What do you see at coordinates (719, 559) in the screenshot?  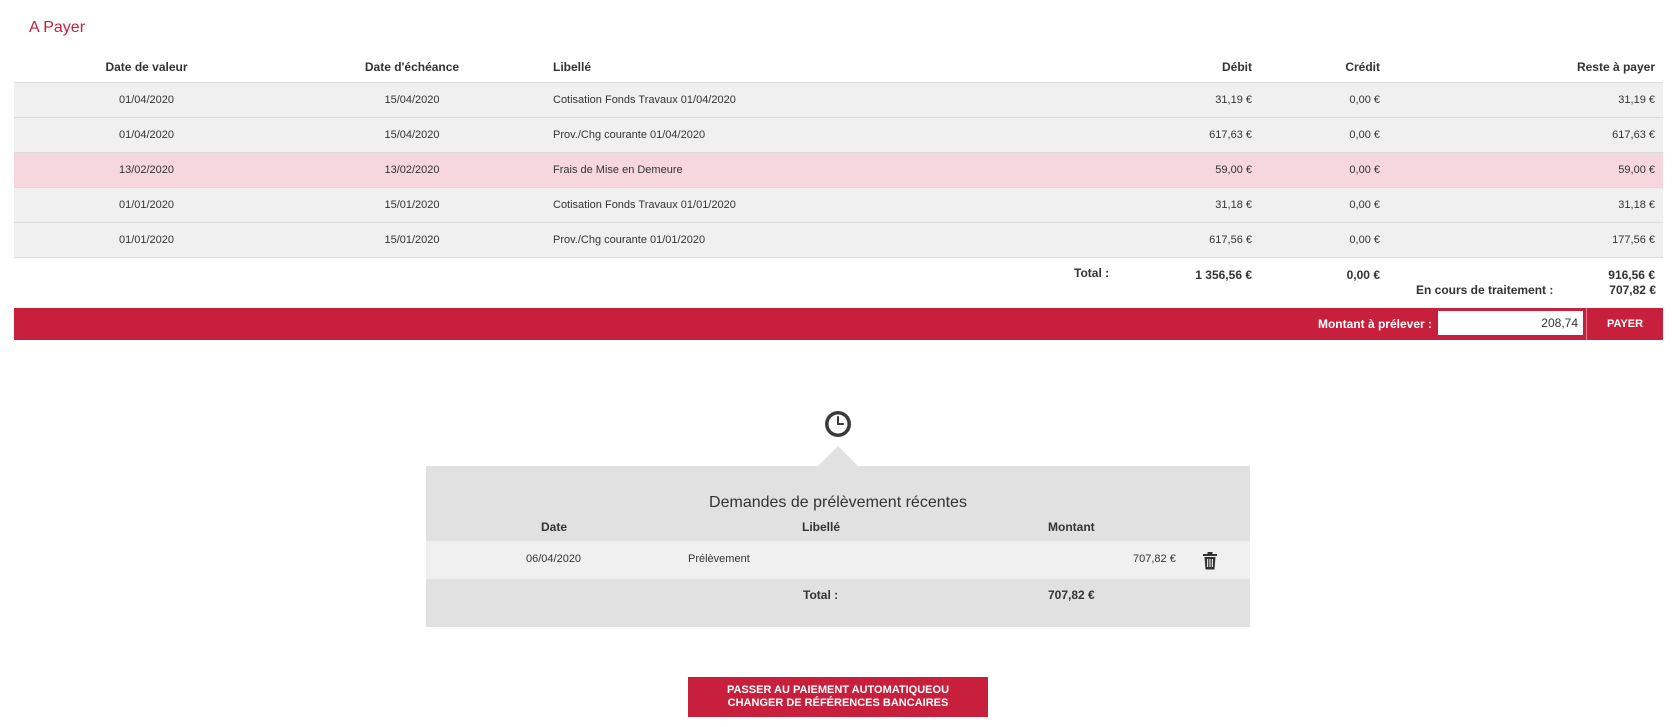 I see `recent-row-libelle: Prélèvement` at bounding box center [719, 559].